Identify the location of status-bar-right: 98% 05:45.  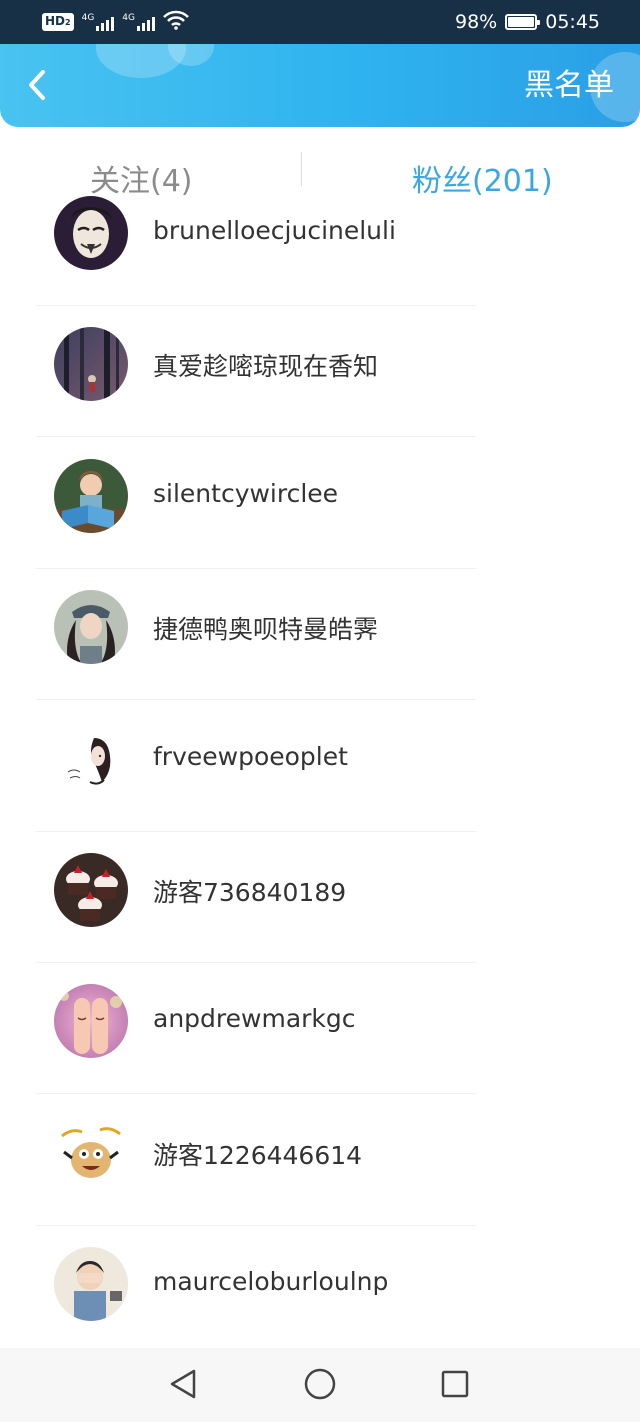
(527, 22).